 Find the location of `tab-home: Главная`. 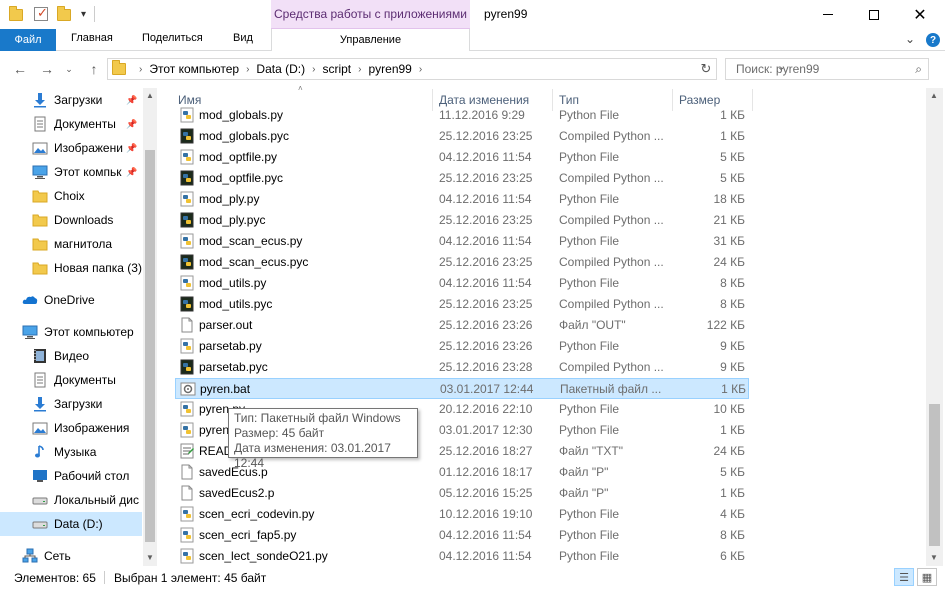

tab-home: Главная is located at coordinates (92, 38).